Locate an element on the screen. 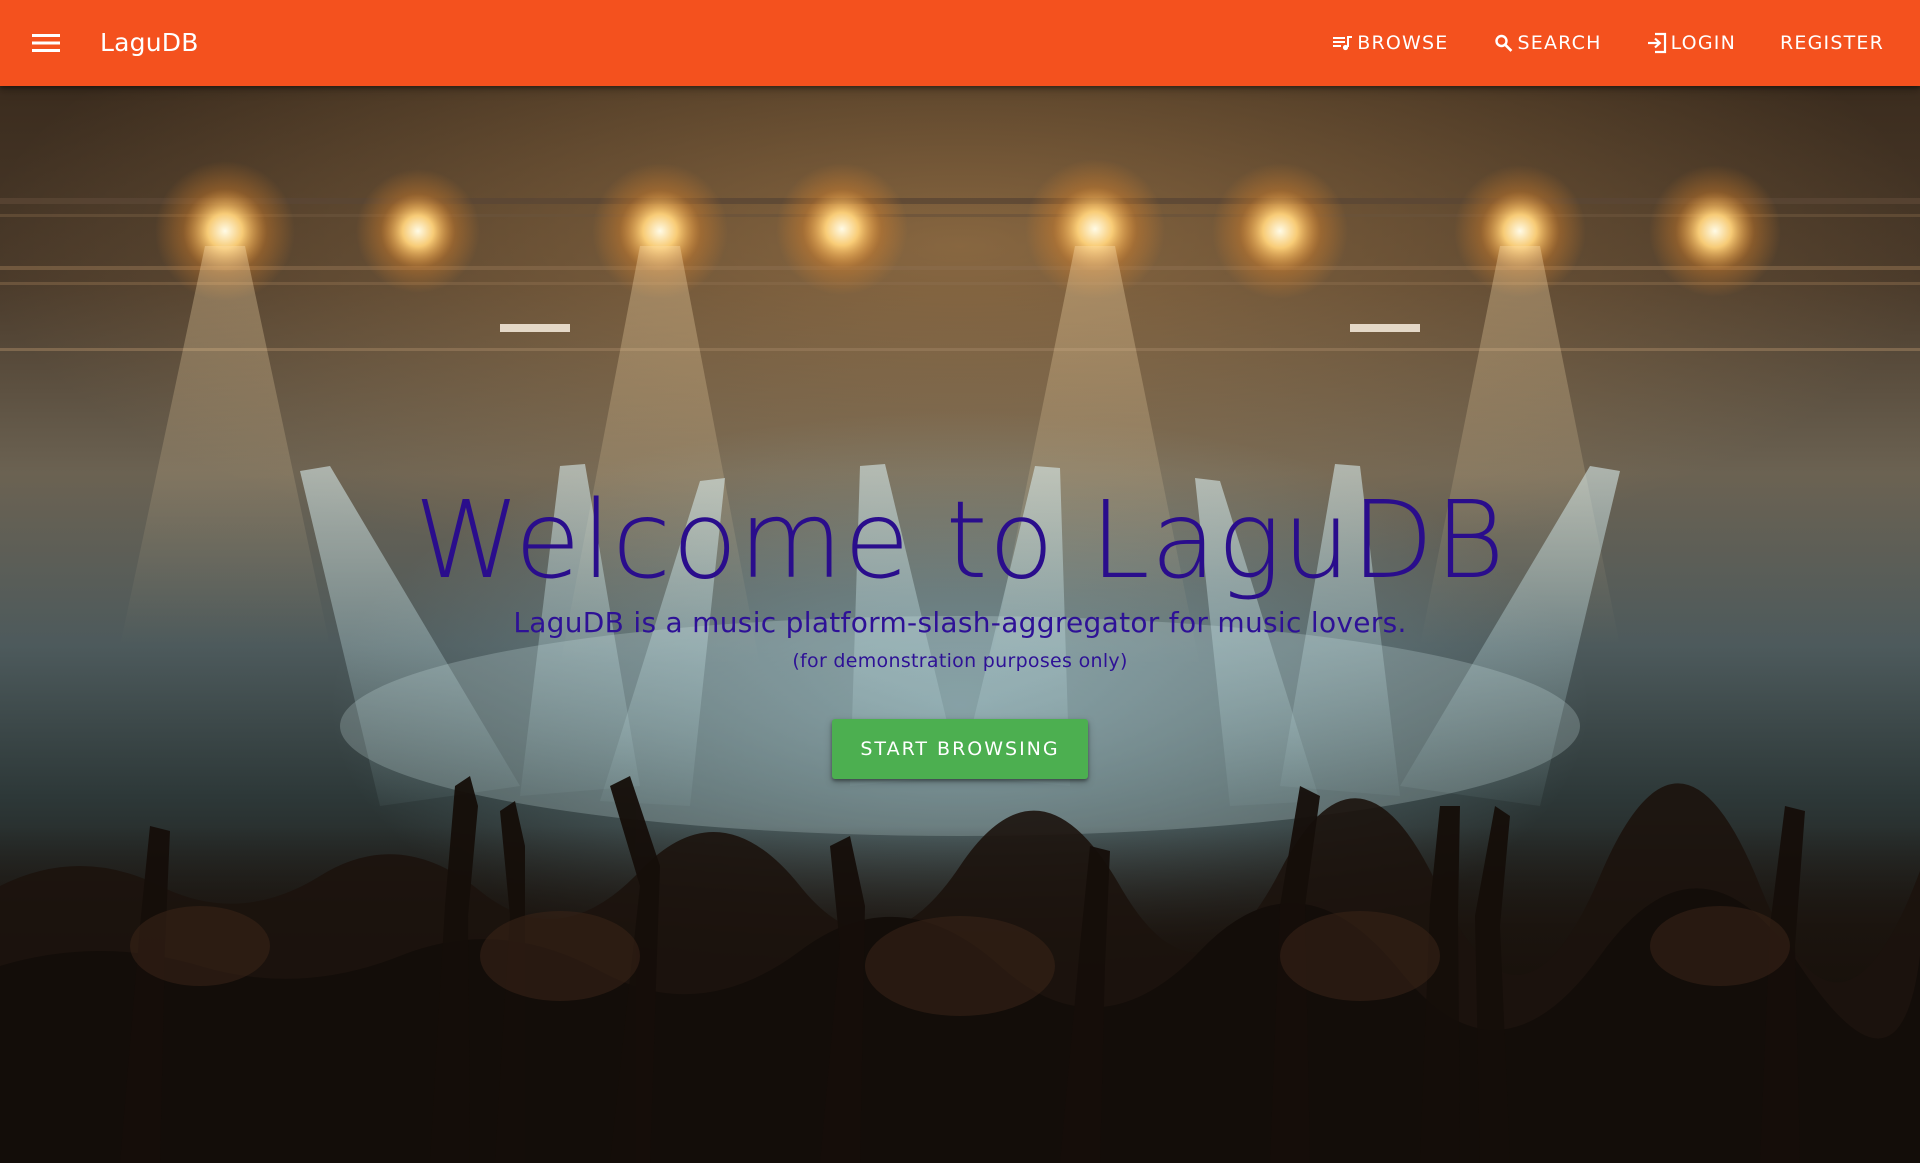 This screenshot has height=1163, width=1920. top-nav: BROWSE SEARCH LOGIN REGISTER is located at coordinates (1586, 43).